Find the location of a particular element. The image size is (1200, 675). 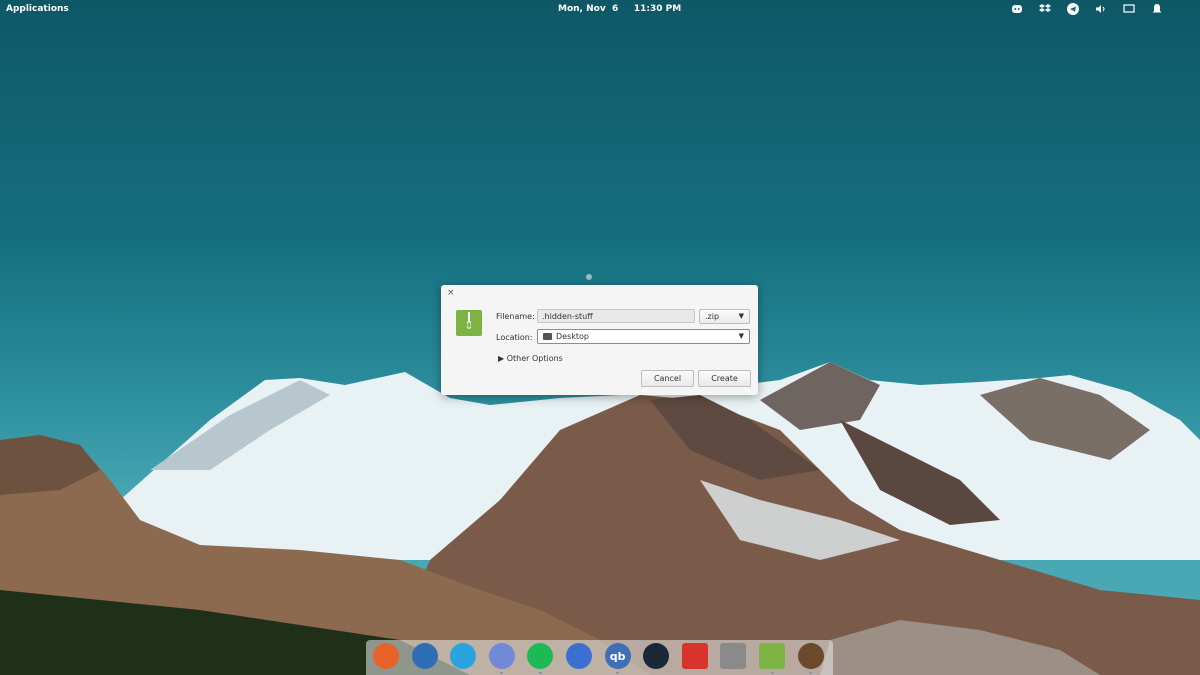

archive-icon is located at coordinates (469, 323).